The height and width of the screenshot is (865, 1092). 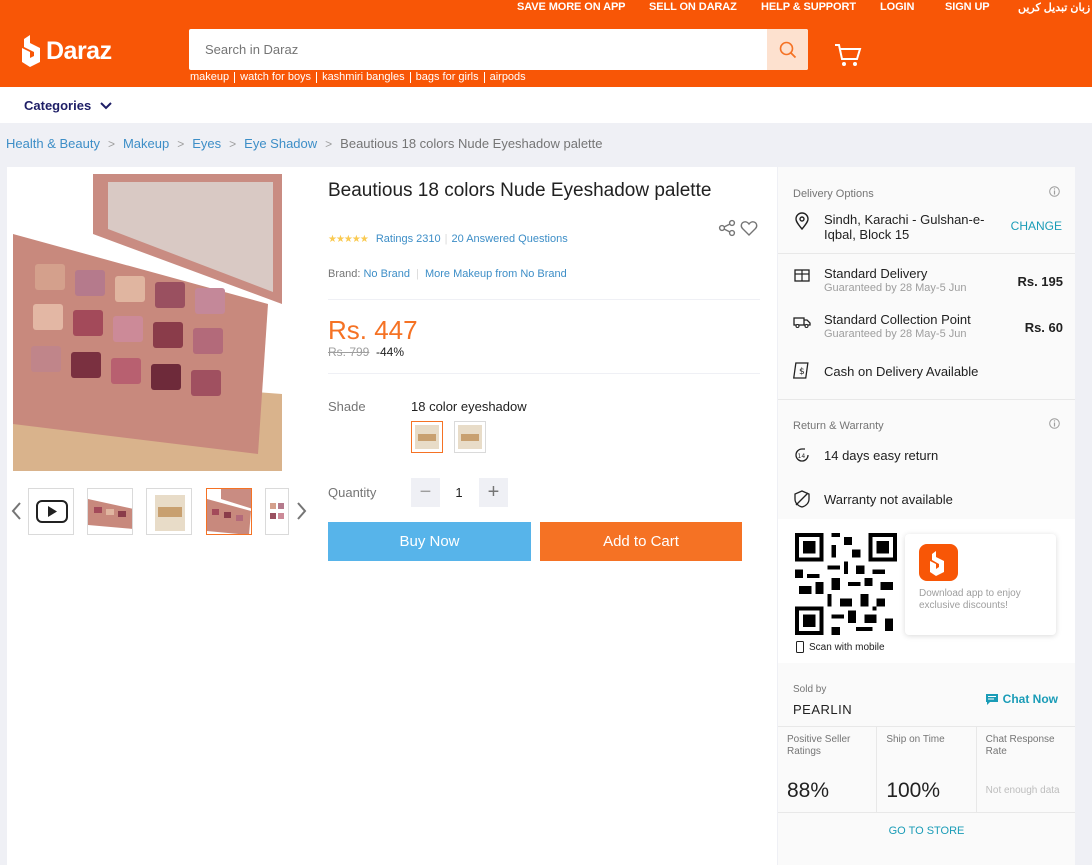 I want to click on add-to-cart-button: Add to Cart, so click(x=641, y=541).